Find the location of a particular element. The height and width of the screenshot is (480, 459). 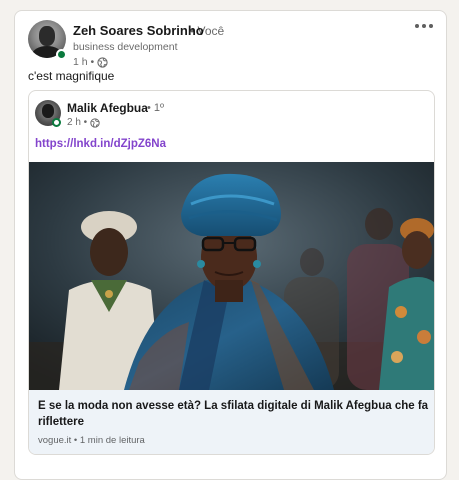

post-commentary: c'est magnifique is located at coordinates (71, 76).